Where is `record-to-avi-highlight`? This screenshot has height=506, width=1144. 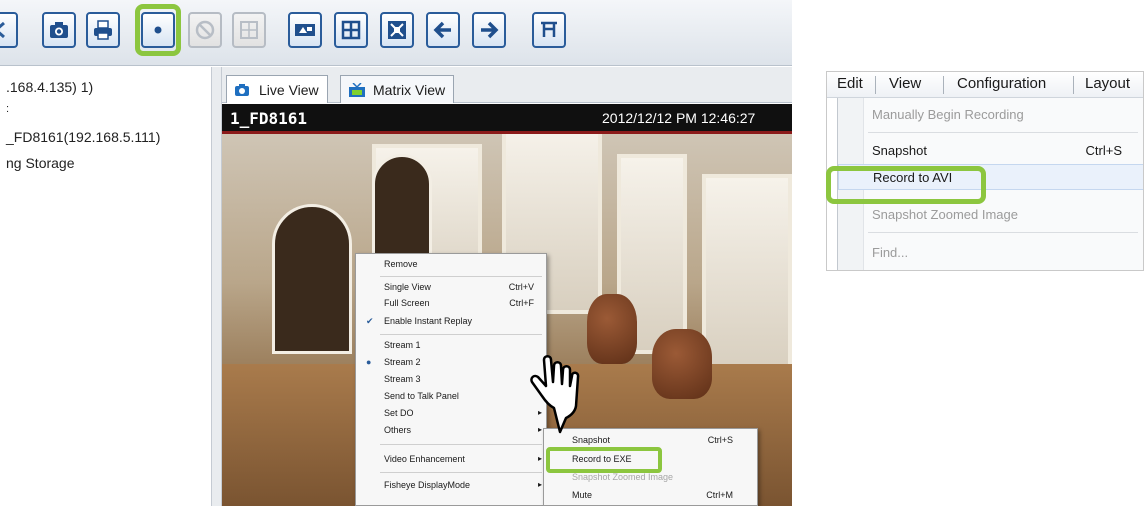
record-to-avi-highlight is located at coordinates (906, 185).